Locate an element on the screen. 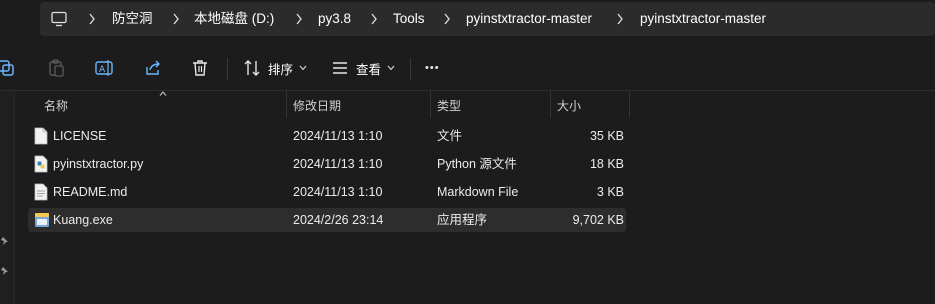 The image size is (935, 304). column-header-row: 名称 修改日期 类型 大小 is located at coordinates (329, 104).